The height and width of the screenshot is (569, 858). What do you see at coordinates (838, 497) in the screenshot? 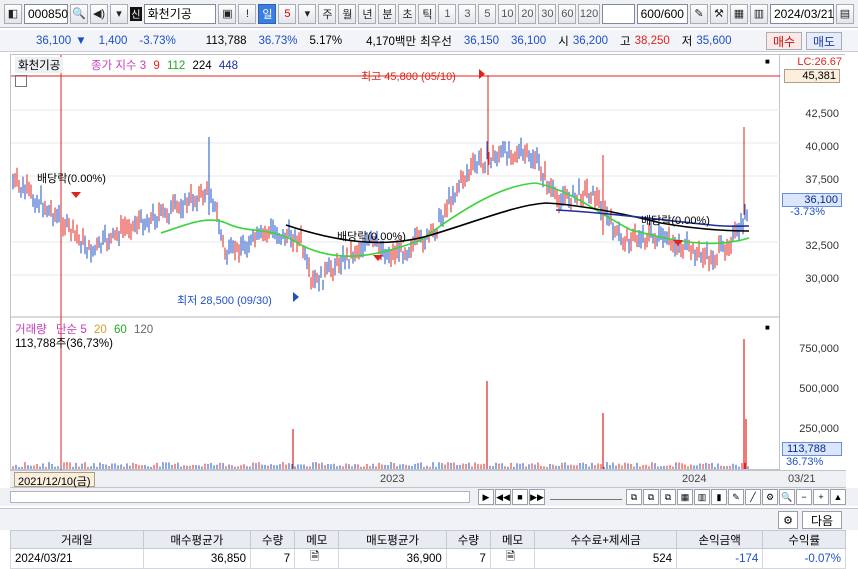
I see `scroll-top-icon: ▲` at bounding box center [838, 497].